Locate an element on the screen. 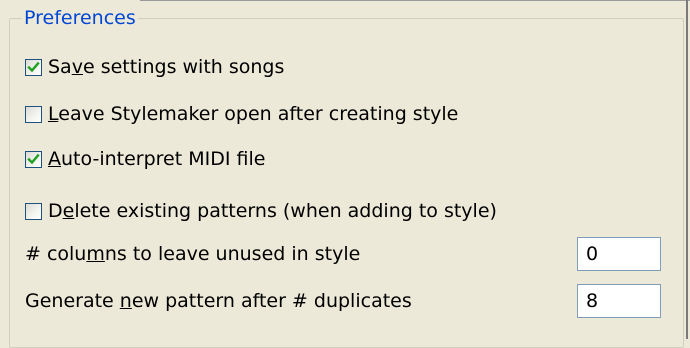  window-top-edge is located at coordinates (415, 0).